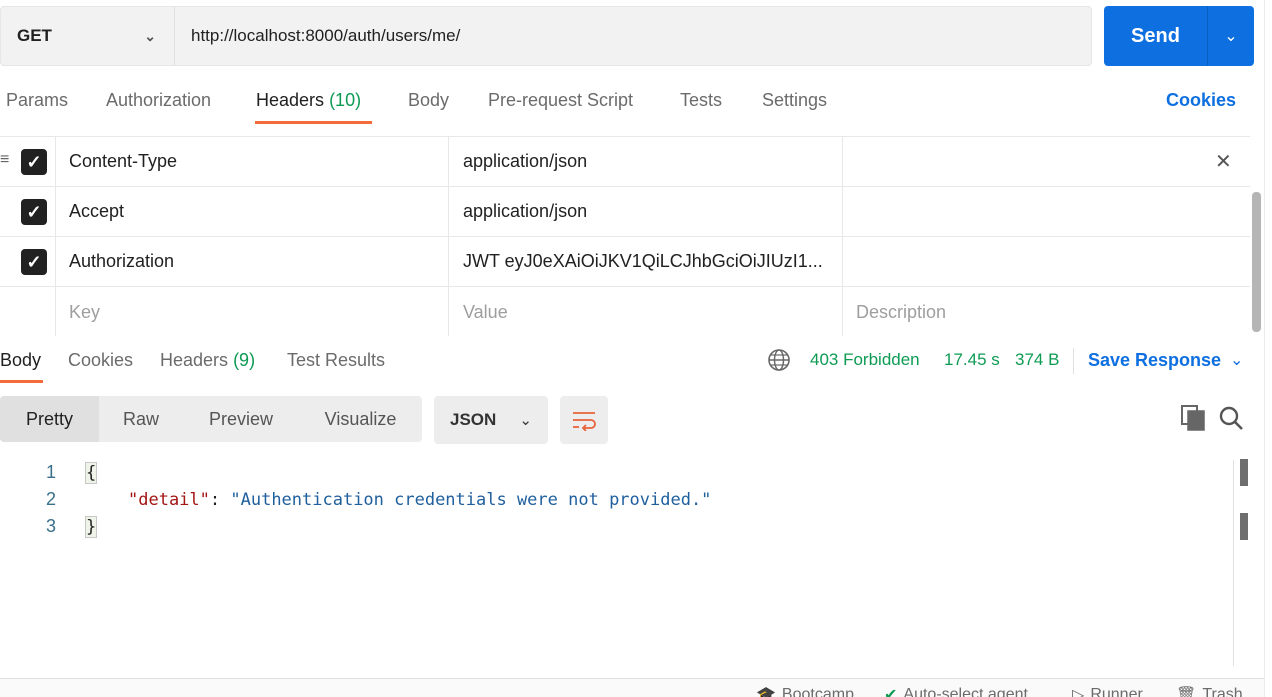 This screenshot has width=1272, height=697. I want to click on bootcamp-link: 🎓 Bootcamp, so click(805, 691).